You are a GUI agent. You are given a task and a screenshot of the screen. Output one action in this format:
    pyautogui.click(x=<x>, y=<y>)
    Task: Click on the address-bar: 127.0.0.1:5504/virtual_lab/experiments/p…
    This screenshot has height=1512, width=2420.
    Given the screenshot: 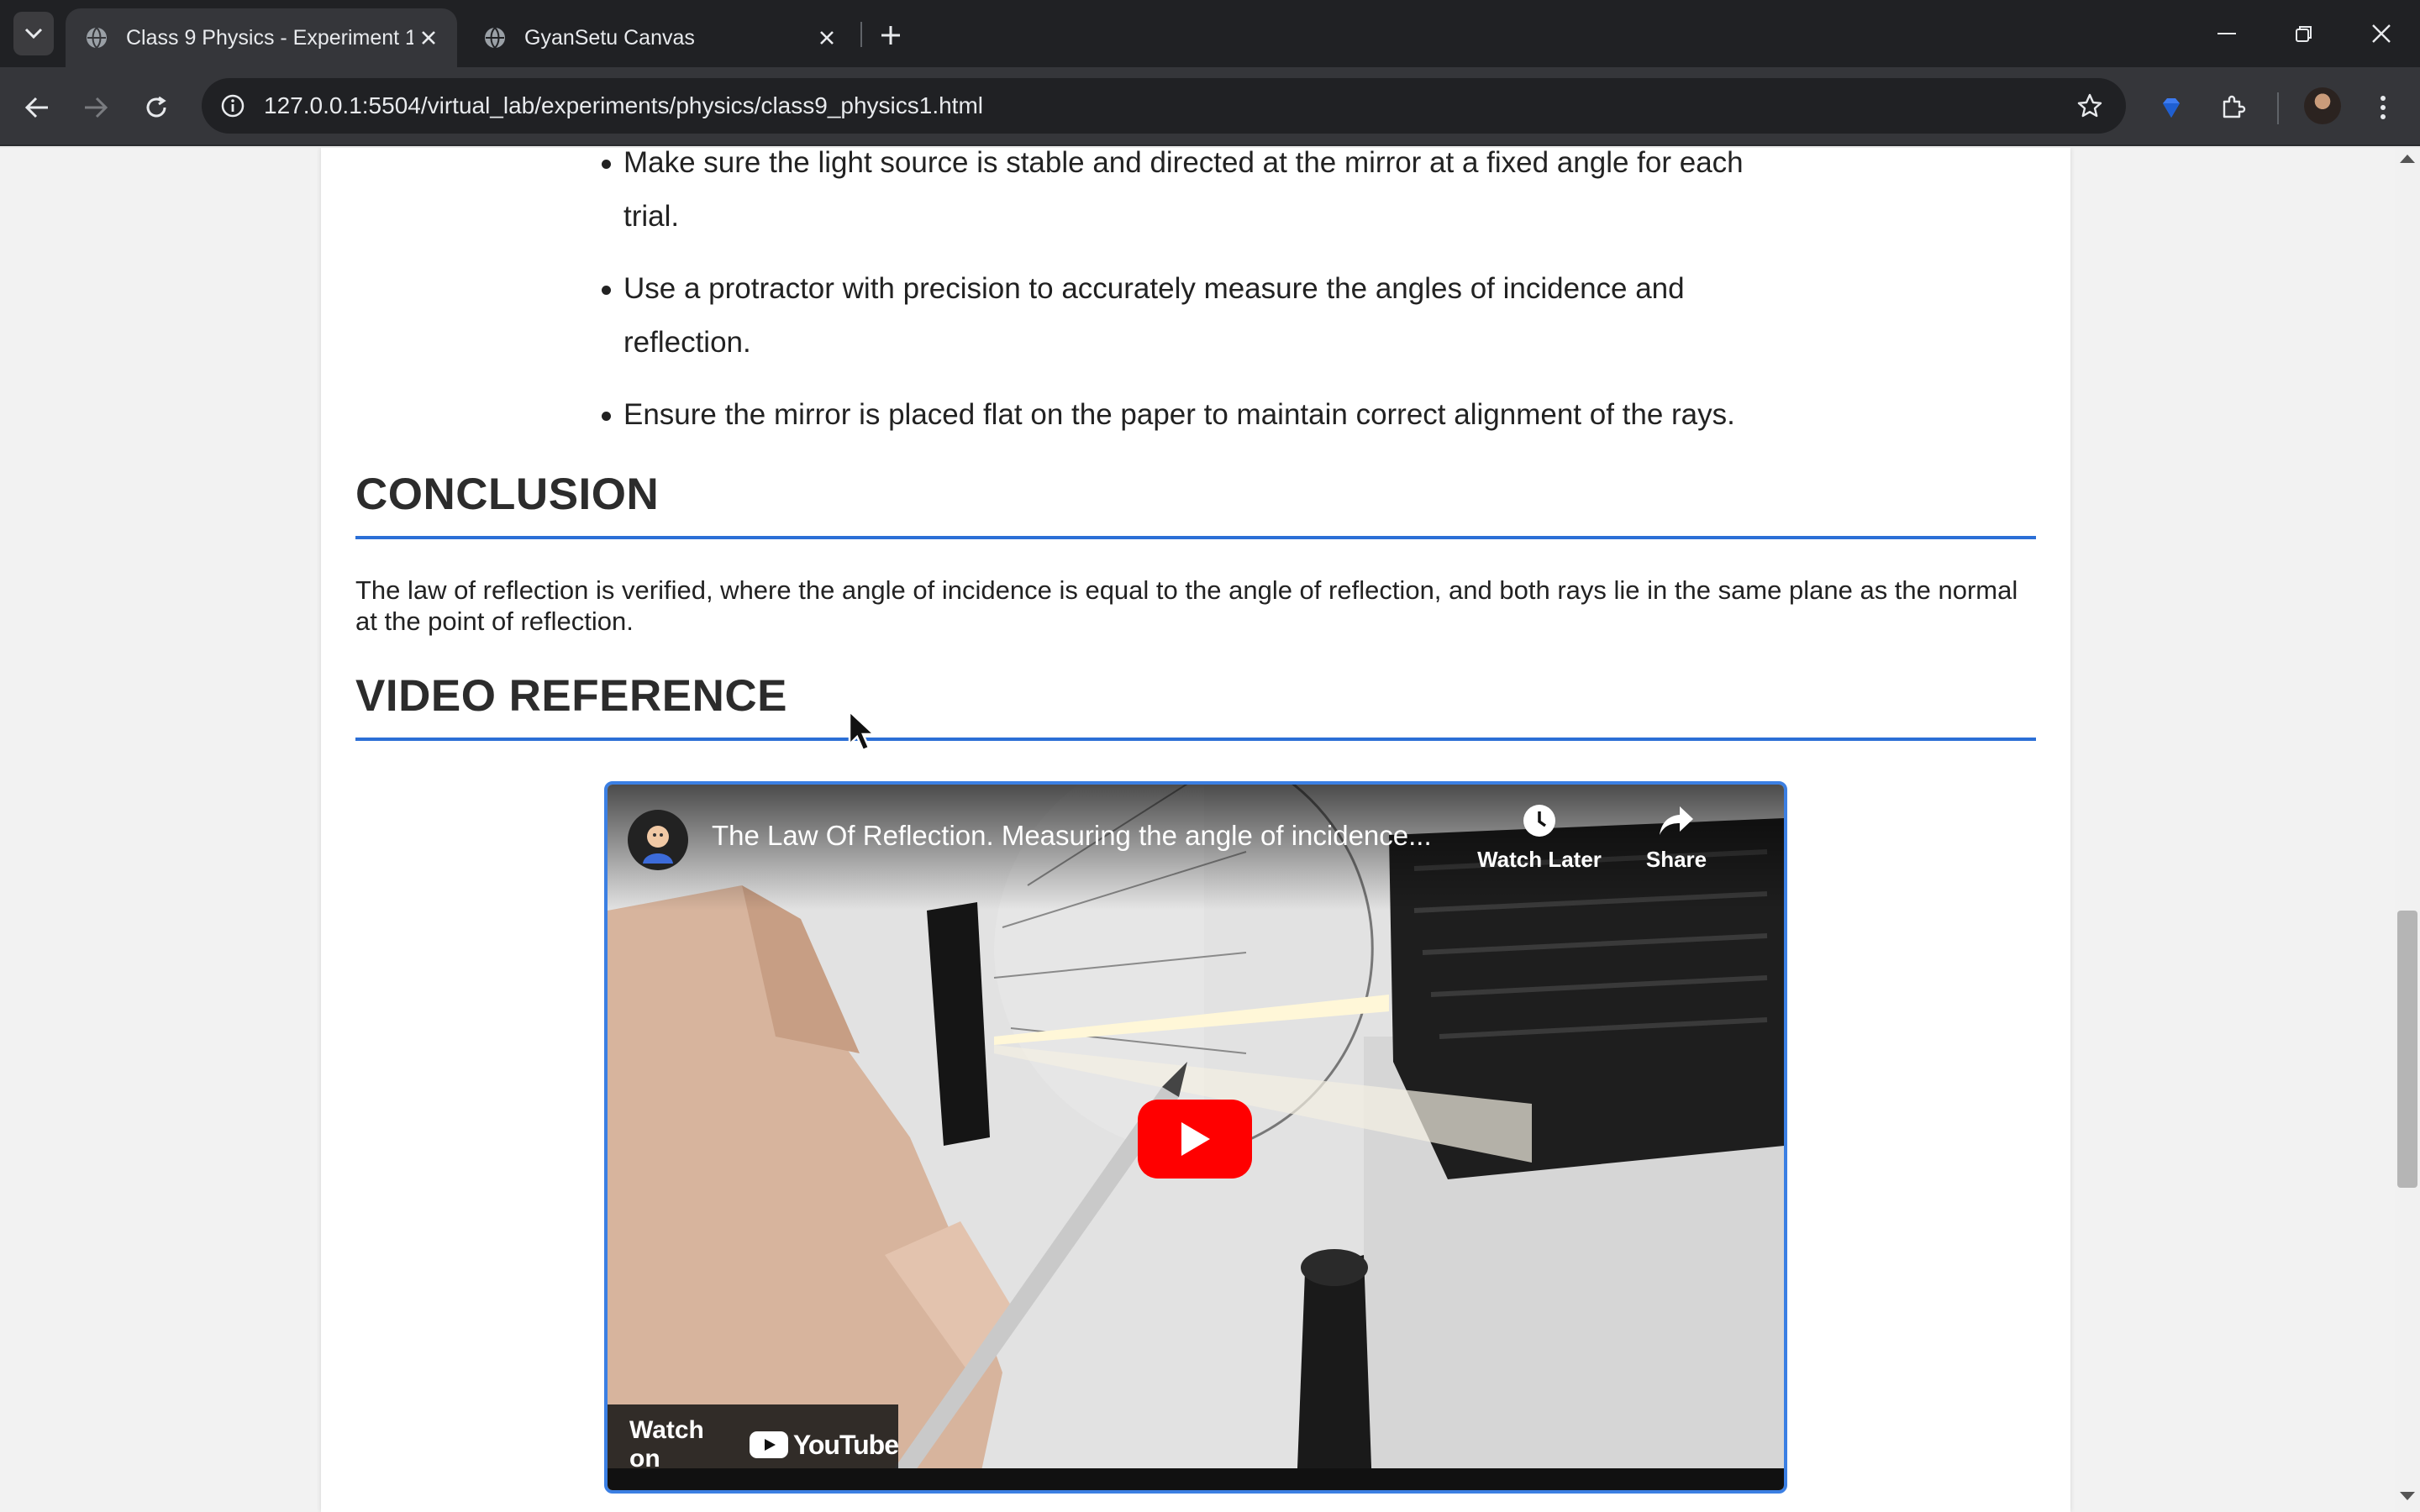 What is the action you would take?
    pyautogui.click(x=1164, y=106)
    